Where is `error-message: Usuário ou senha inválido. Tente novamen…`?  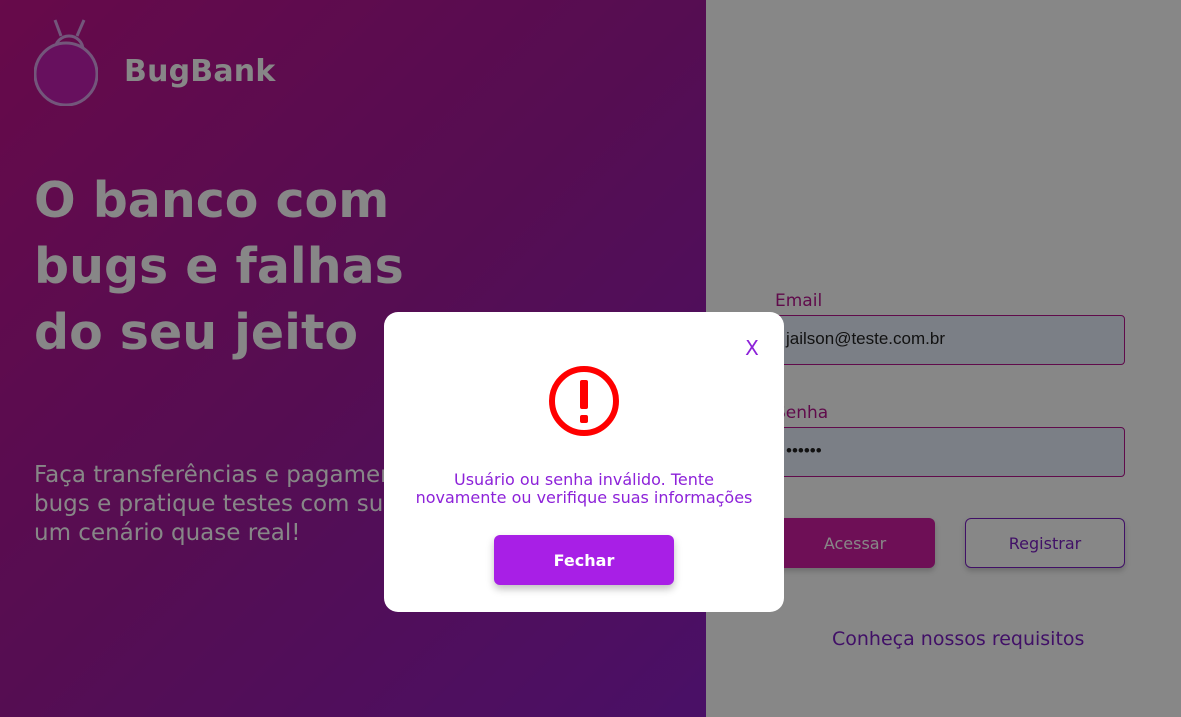 error-message: Usuário ou senha inválido. Tente novamen… is located at coordinates (584, 489).